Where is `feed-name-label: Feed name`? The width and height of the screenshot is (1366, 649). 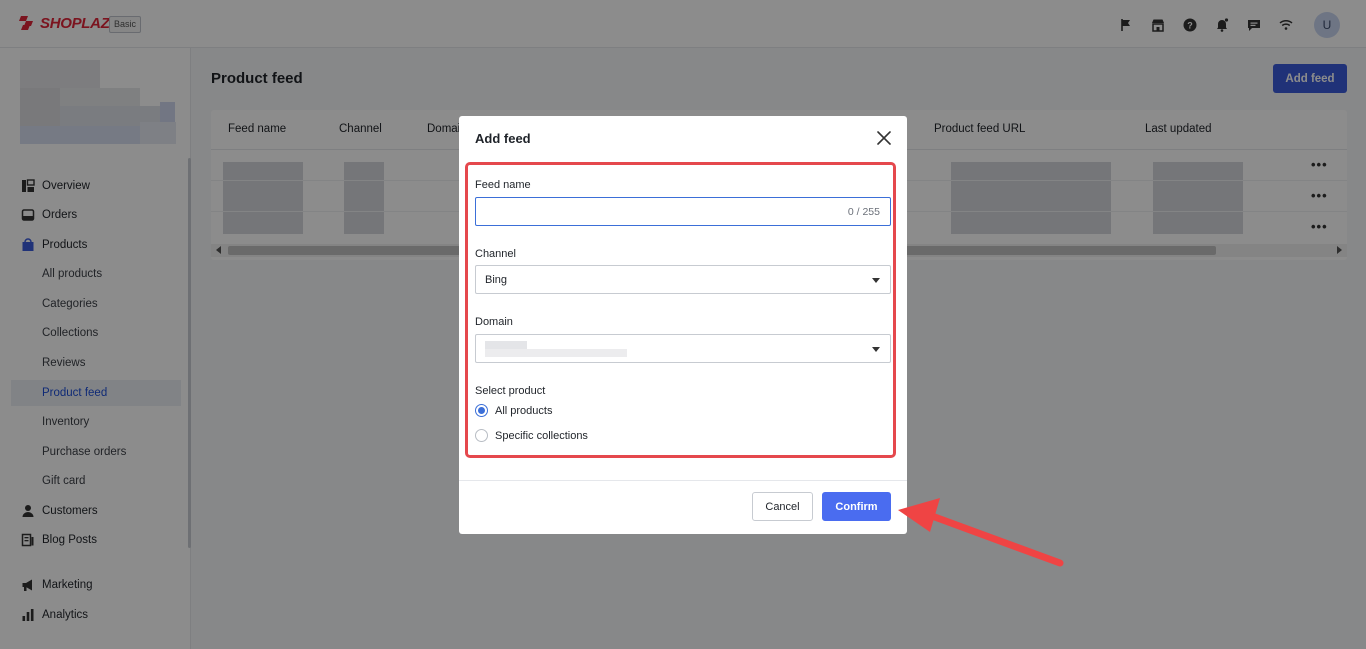 feed-name-label: Feed name is located at coordinates (503, 185).